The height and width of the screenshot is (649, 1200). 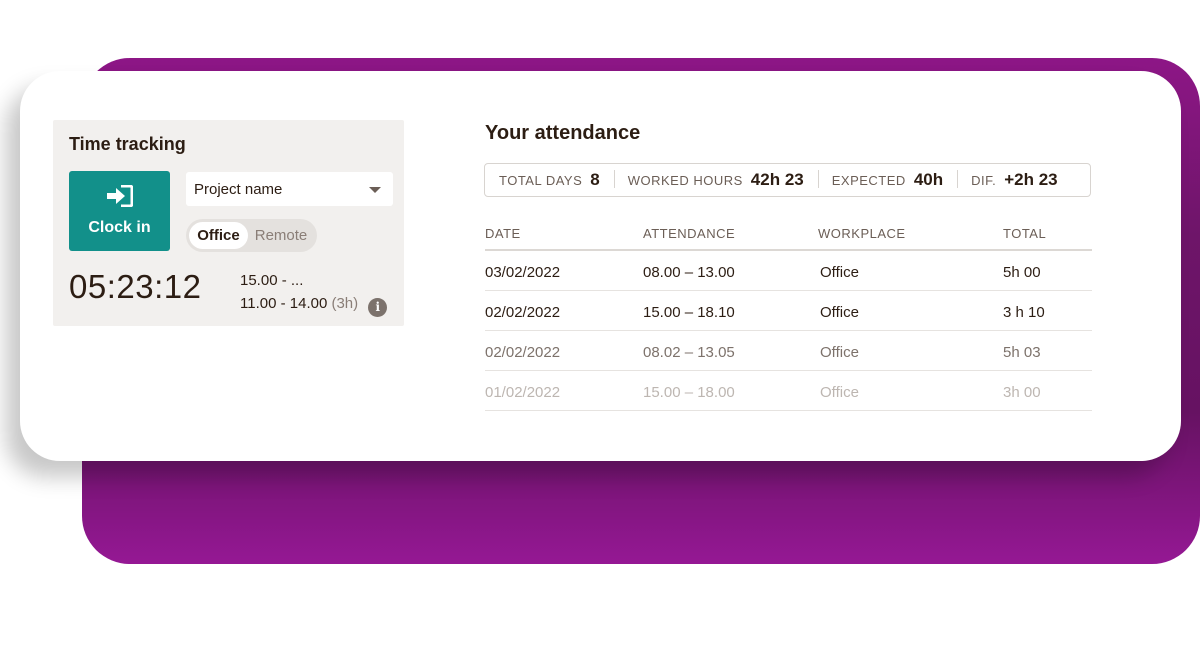 I want to click on summary-value: 40h, so click(x=928, y=179).